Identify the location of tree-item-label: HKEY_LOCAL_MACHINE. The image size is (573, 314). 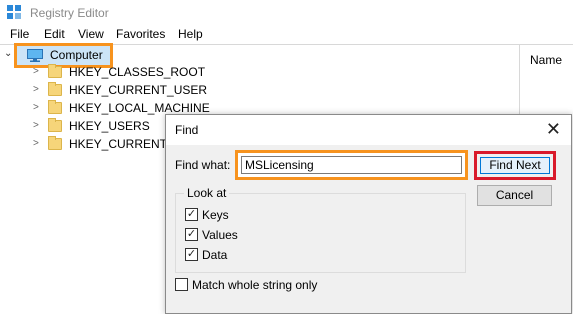
(139, 108).